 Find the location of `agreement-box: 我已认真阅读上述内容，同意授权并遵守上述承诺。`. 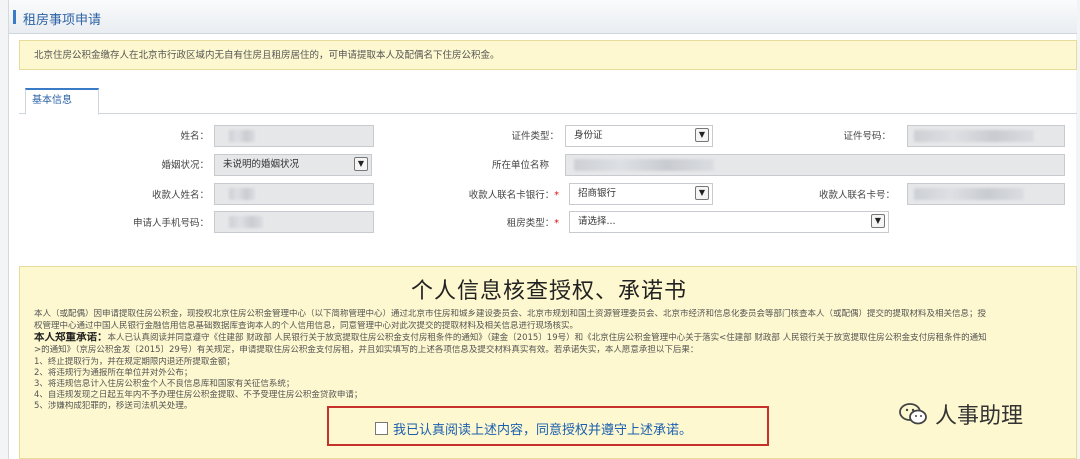

agreement-box: 我已认真阅读上述内容，同意授权并遵守上述承诺。 is located at coordinates (548, 426).